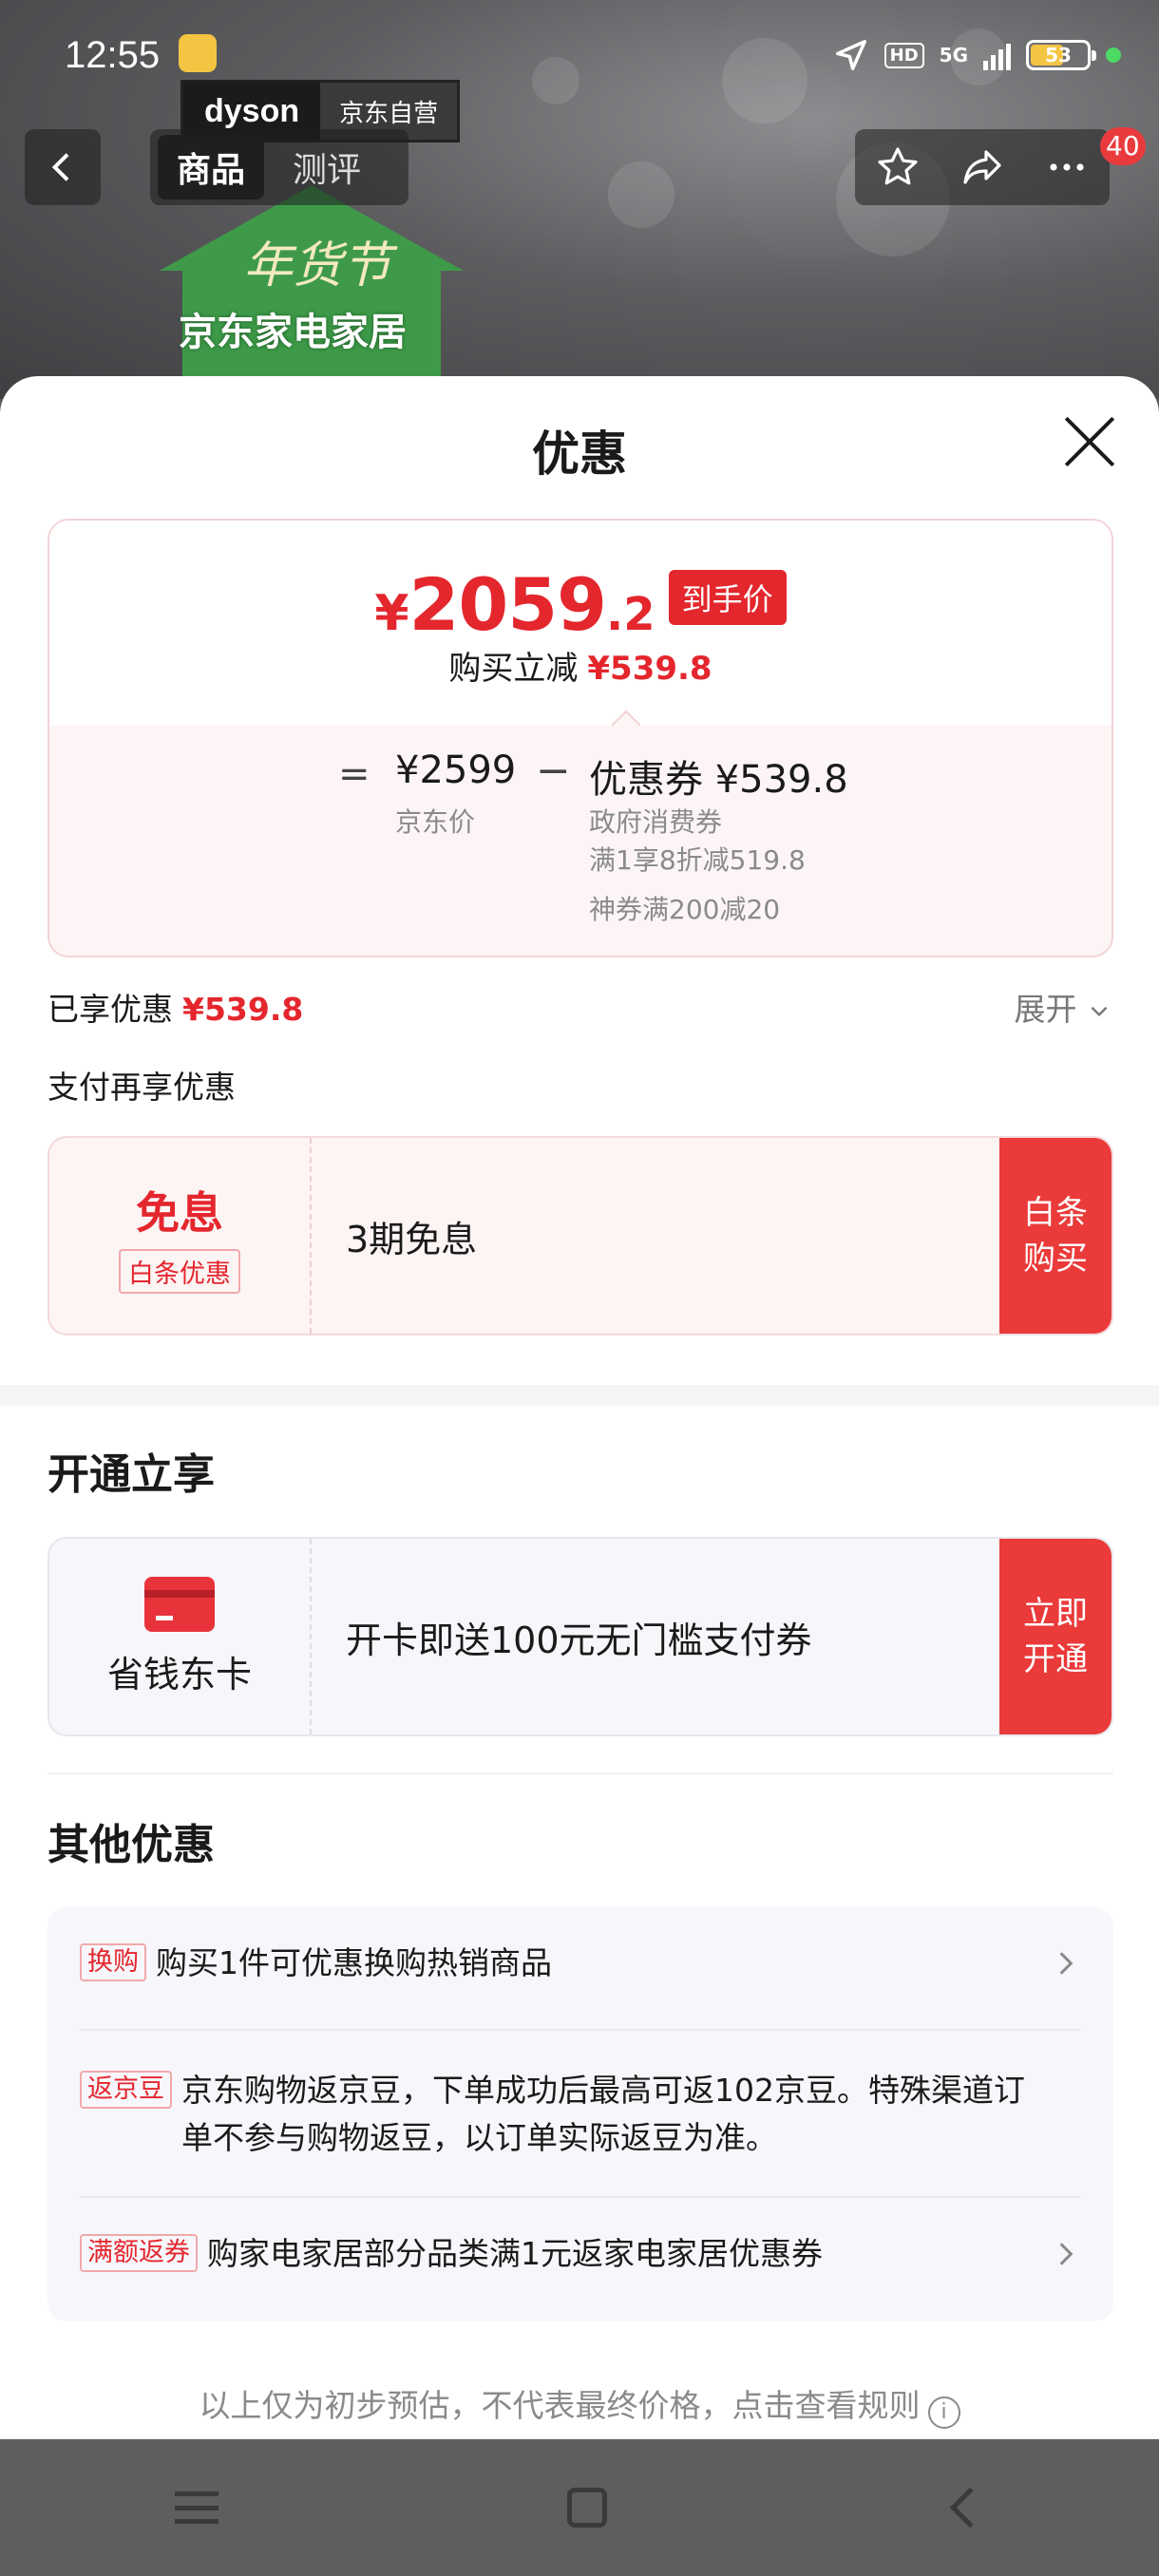  What do you see at coordinates (354, 1962) in the screenshot?
I see `offer-text: 购买1件可优惠换购热销商品` at bounding box center [354, 1962].